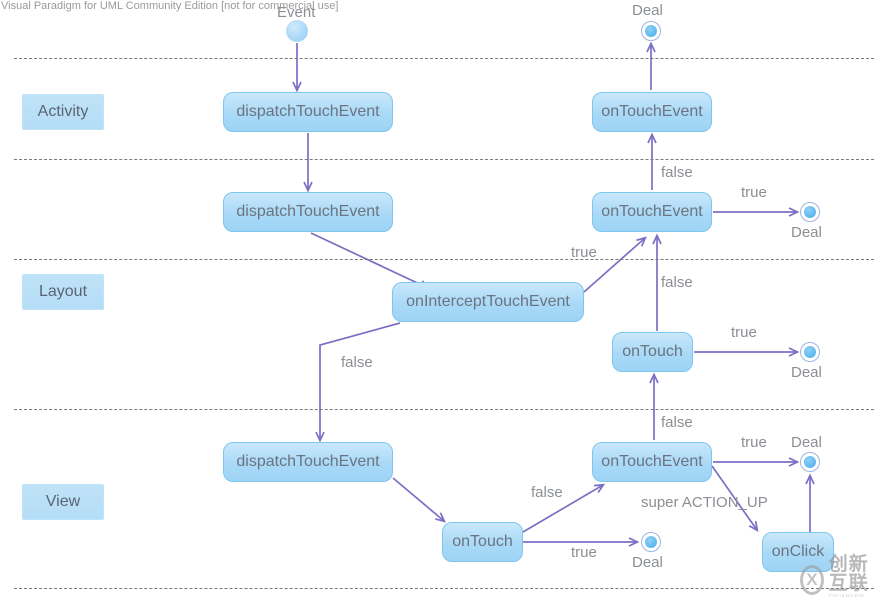 The width and height of the screenshot is (888, 597). Describe the element at coordinates (370, 261) in the screenshot. I see `edge-layout-dispatch-to-onintercept` at that location.